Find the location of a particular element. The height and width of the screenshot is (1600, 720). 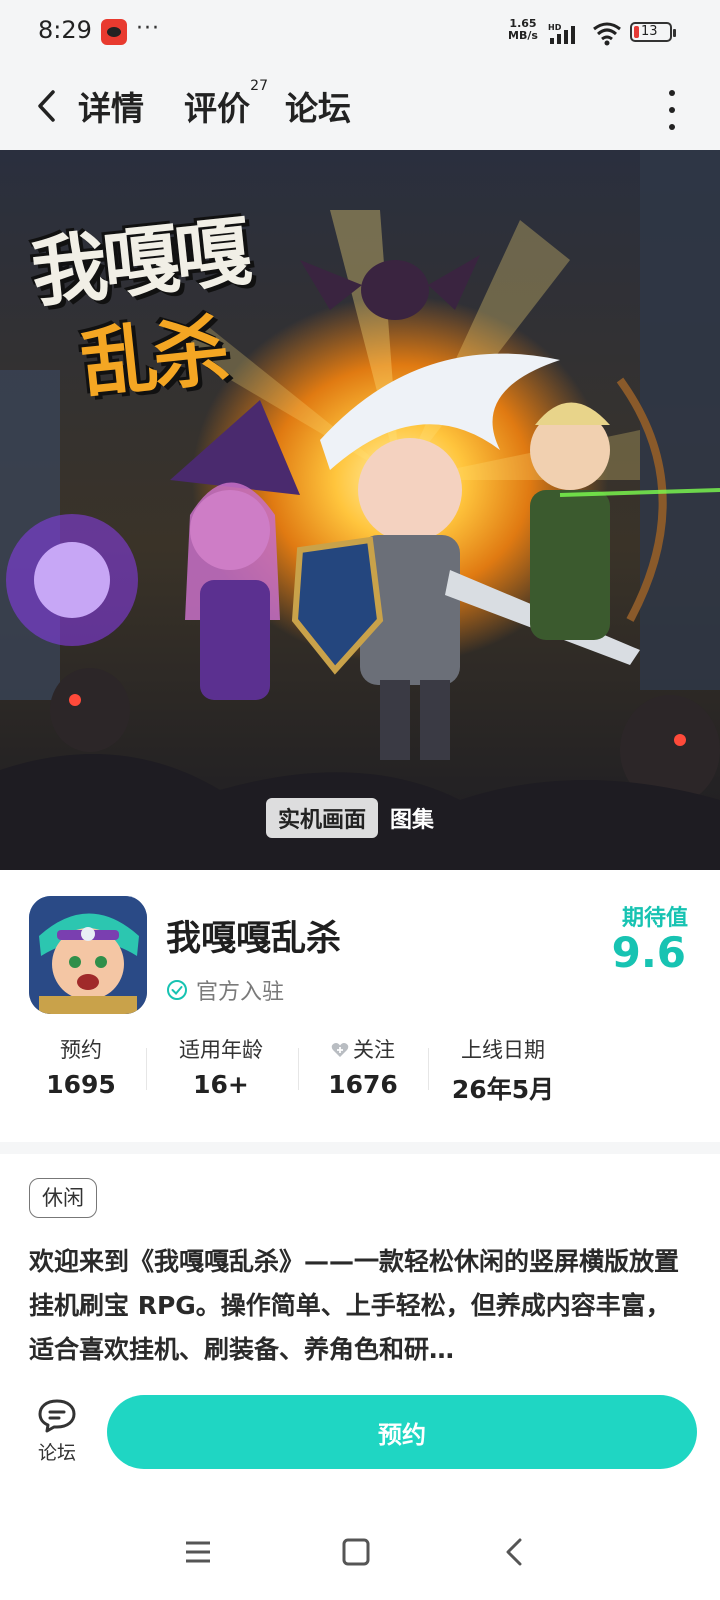

network-speed-unit: MB/s is located at coordinates (523, 35).